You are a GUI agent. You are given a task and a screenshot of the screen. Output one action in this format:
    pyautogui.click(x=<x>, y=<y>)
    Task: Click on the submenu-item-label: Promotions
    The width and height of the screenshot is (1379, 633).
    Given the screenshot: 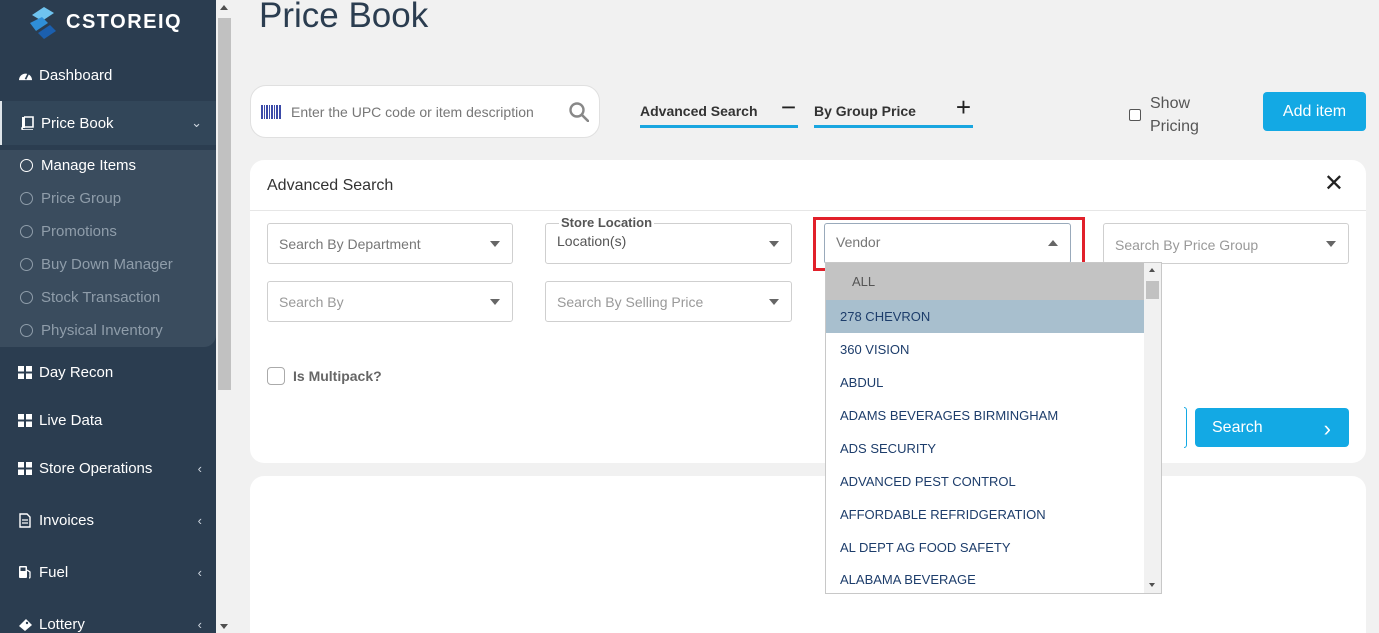 What is the action you would take?
    pyautogui.click(x=79, y=231)
    